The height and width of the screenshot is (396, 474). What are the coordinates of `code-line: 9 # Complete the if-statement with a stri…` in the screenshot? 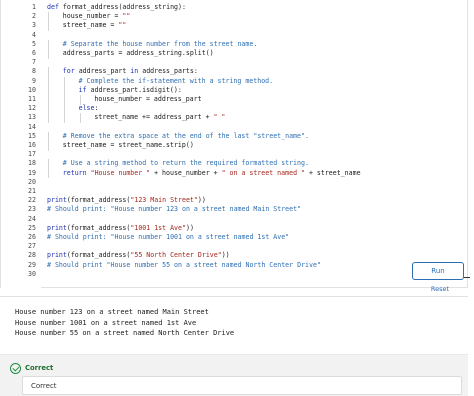 It's located at (235, 81).